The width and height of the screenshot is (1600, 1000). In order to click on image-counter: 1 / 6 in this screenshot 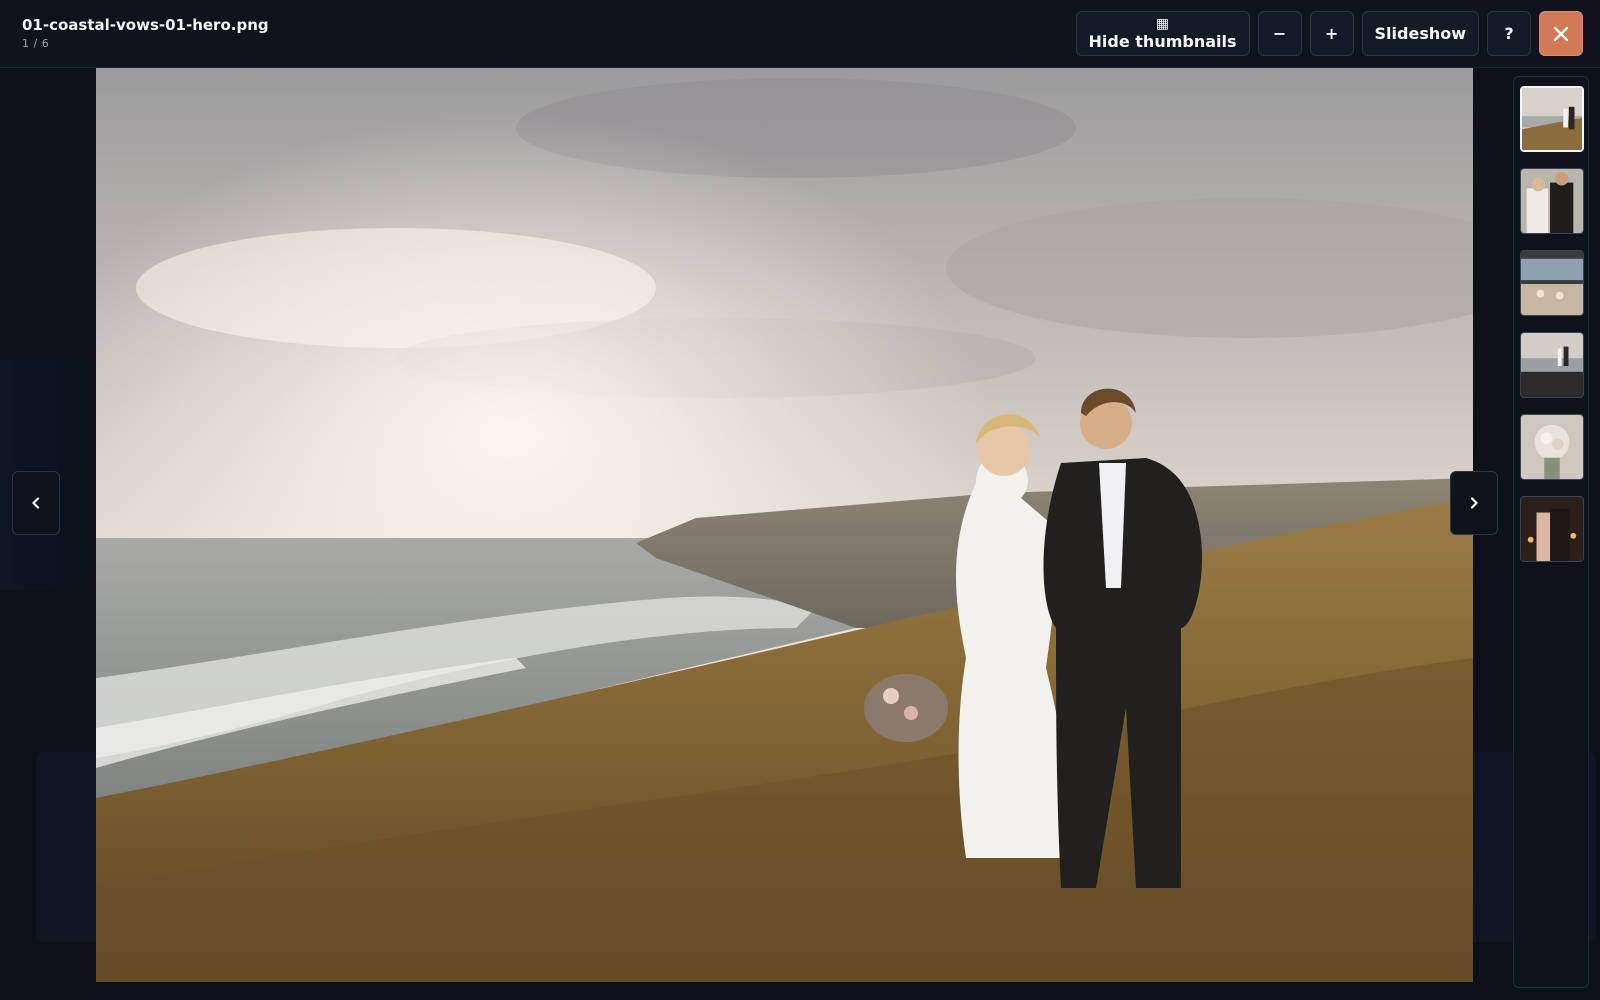, I will do `click(36, 43)`.